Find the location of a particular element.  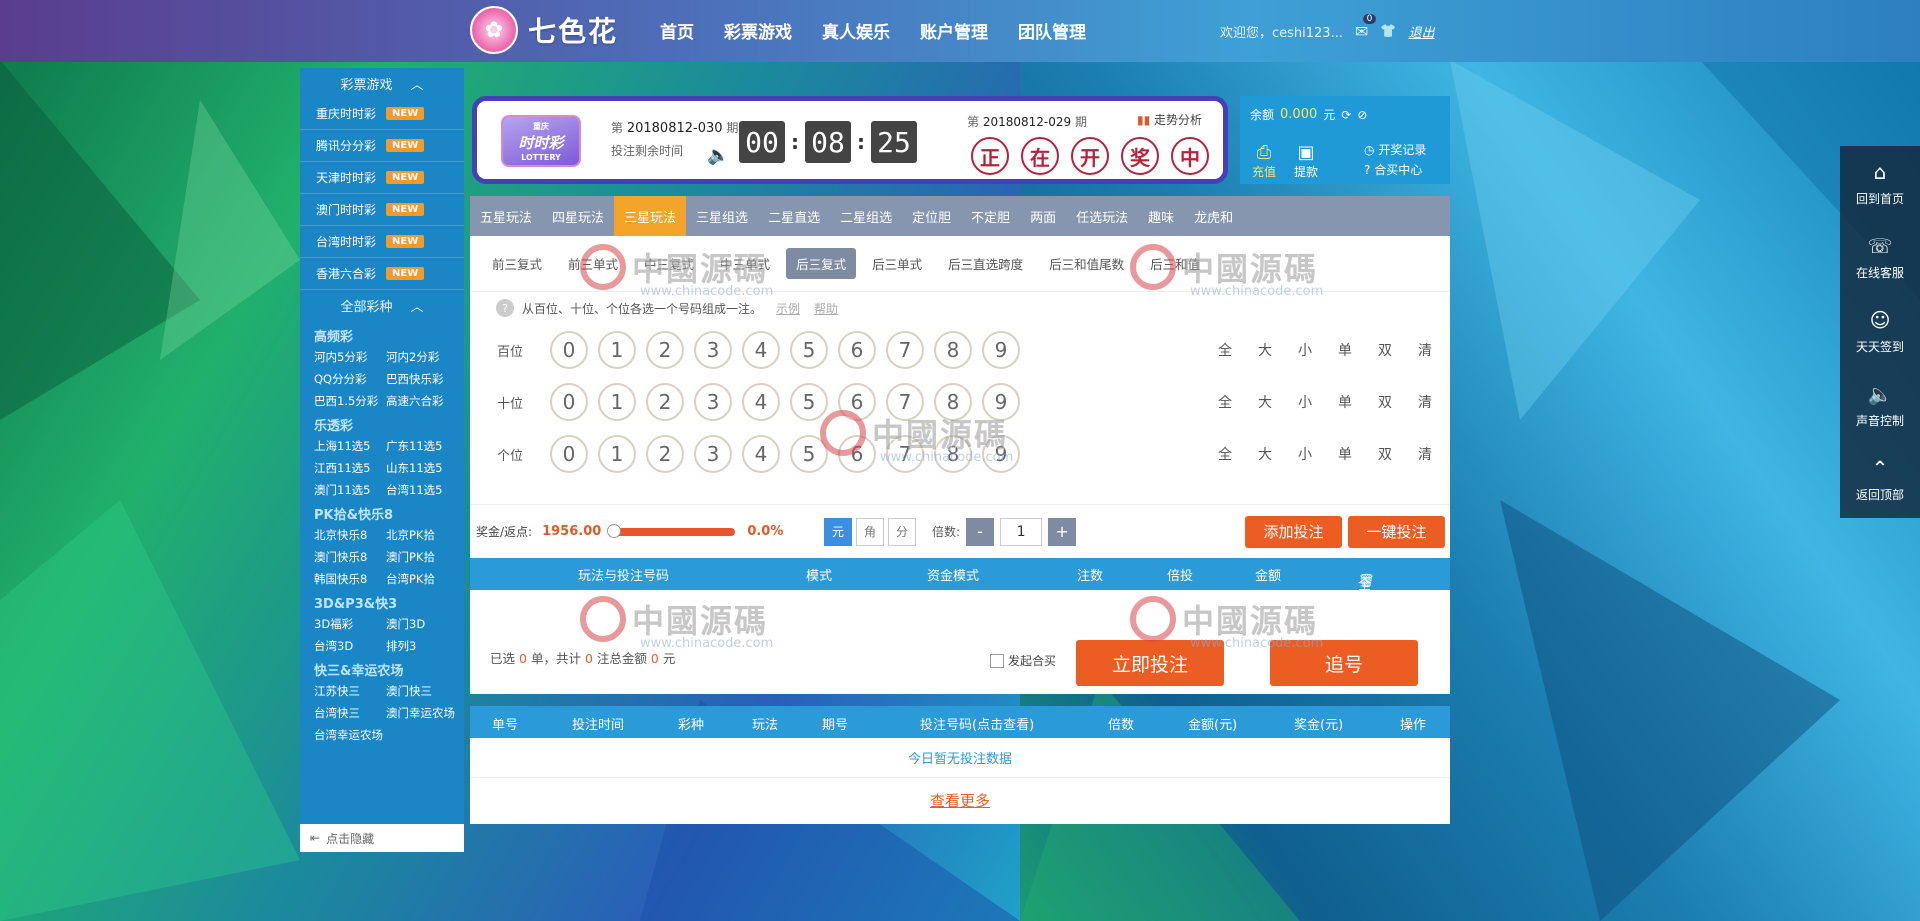

eye-hide-icon: ⊘ is located at coordinates (1362, 115).